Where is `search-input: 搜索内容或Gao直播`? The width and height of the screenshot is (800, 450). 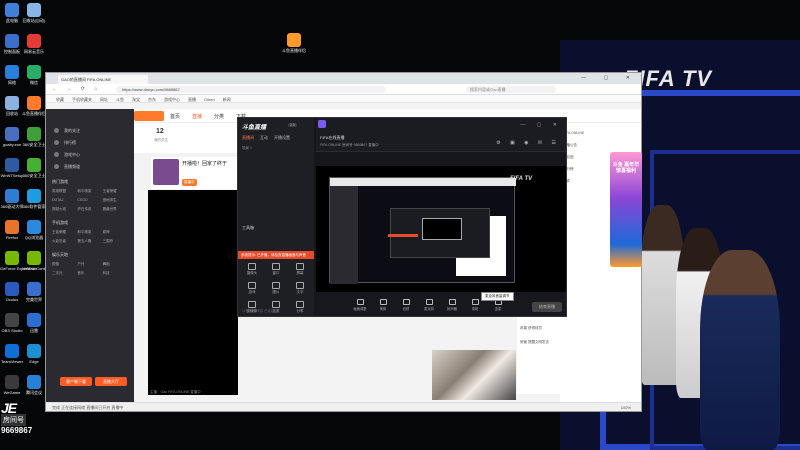 search-input: 搜索内容或Gao直播 is located at coordinates (511, 89).